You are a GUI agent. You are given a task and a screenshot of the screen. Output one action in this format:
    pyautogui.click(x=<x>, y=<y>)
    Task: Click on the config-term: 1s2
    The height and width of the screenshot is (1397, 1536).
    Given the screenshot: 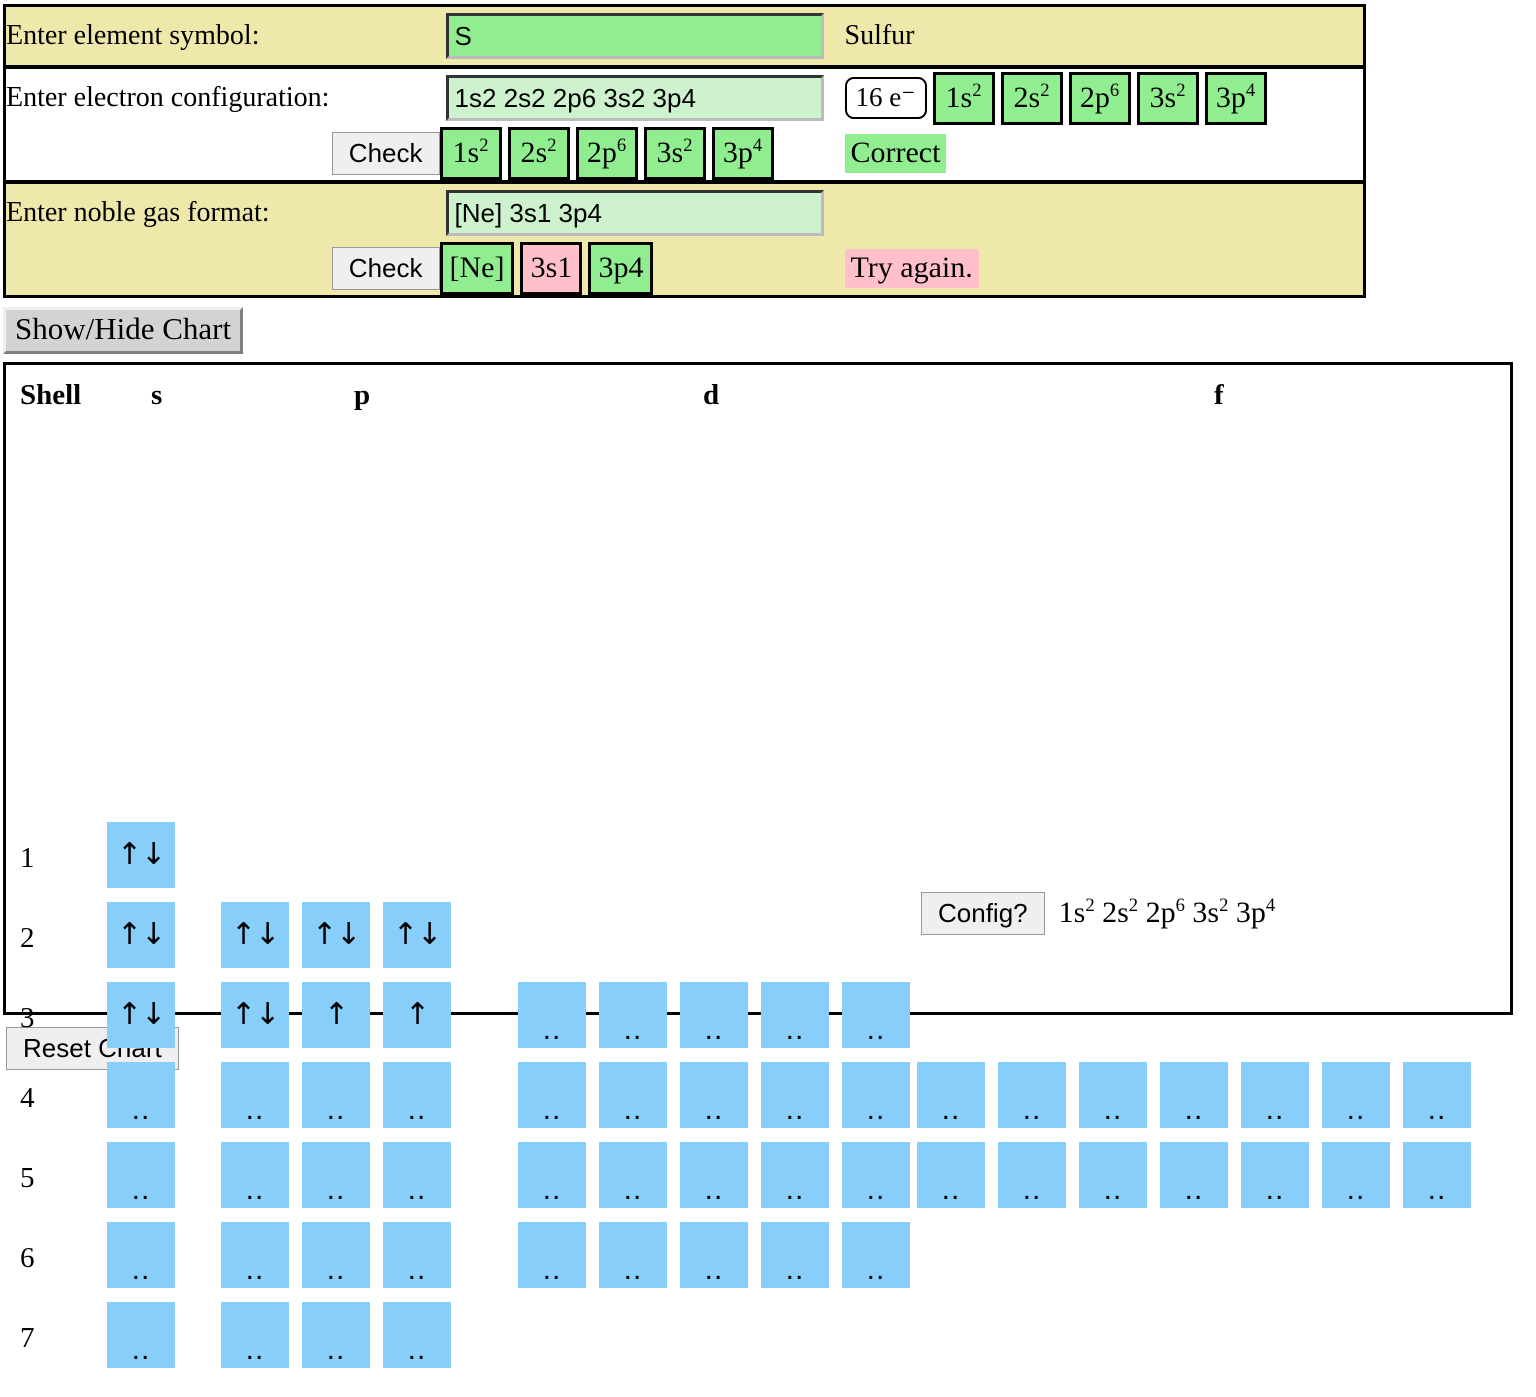 What is the action you would take?
    pyautogui.click(x=1077, y=912)
    